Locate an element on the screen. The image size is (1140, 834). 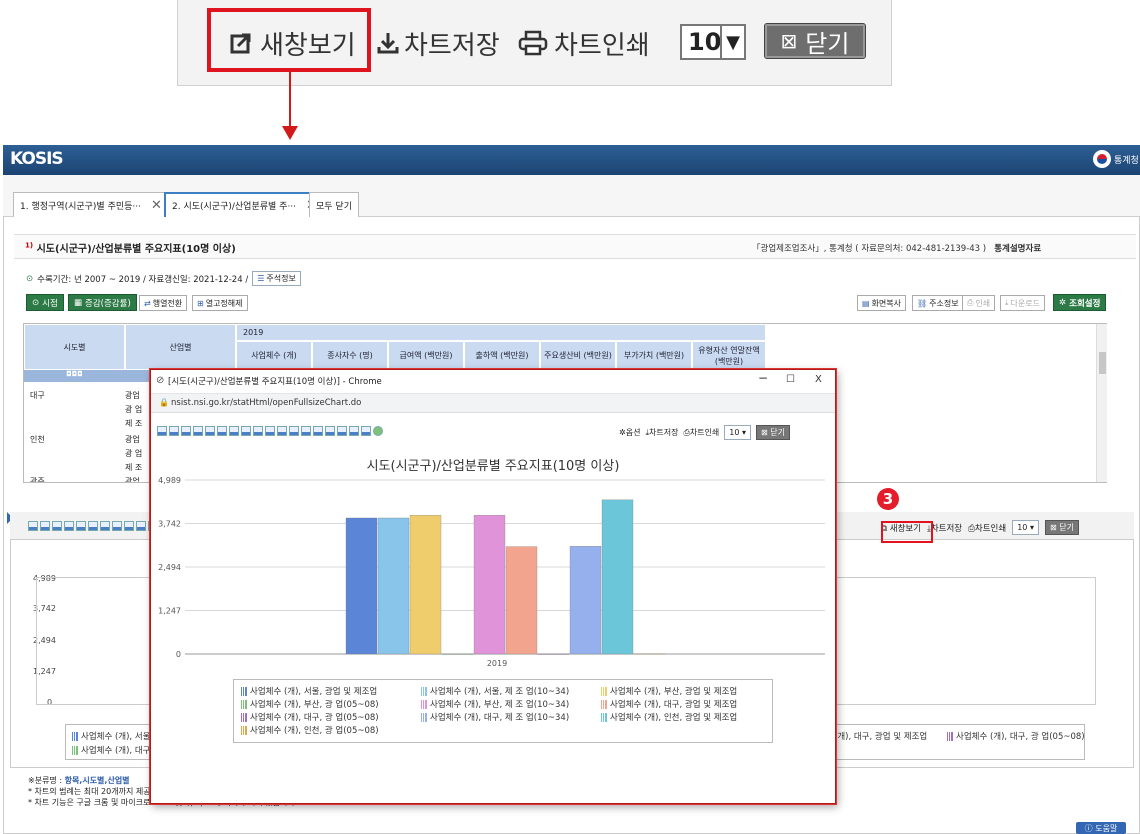
legend-item: 사업체수 (개), 부산, 광업 및 제조업 is located at coordinates (668, 691).